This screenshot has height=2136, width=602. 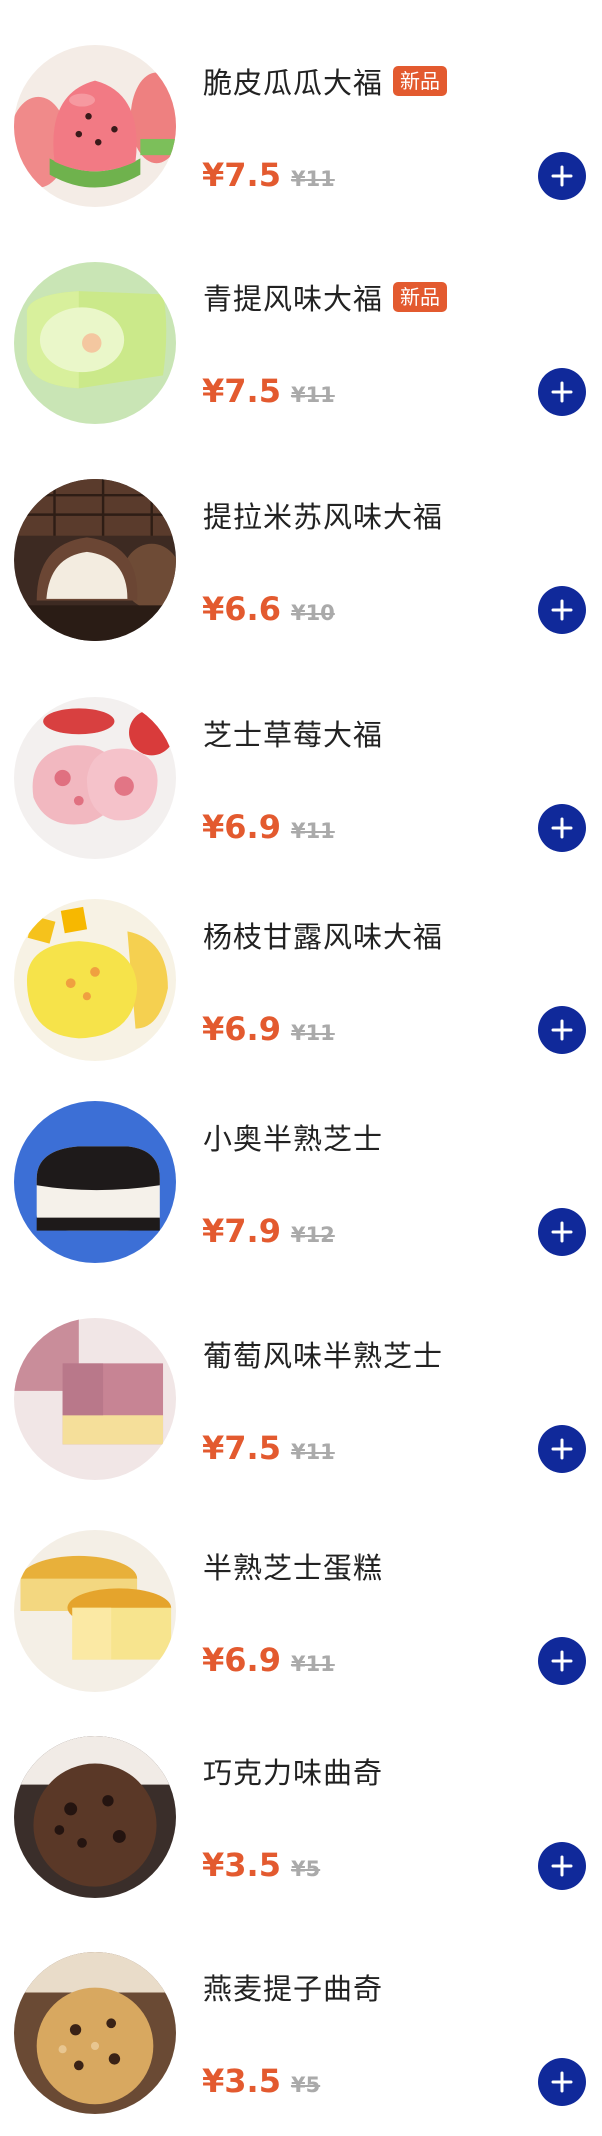 What do you see at coordinates (95, 1817) in the screenshot?
I see `chocolate-cookie-image` at bounding box center [95, 1817].